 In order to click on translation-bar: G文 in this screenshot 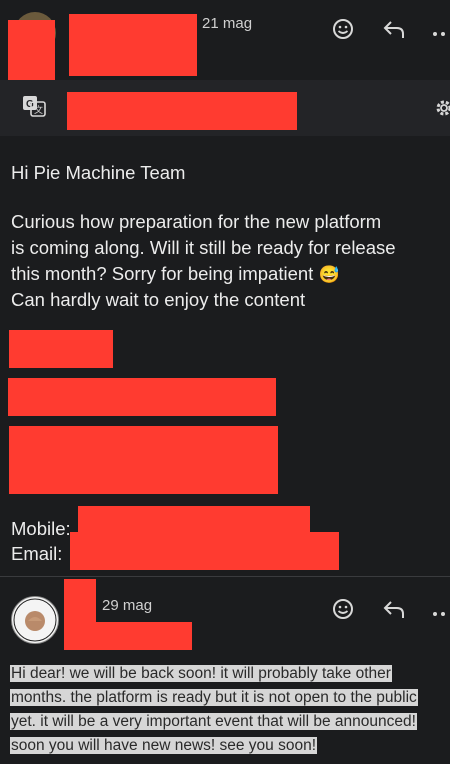, I will do `click(225, 108)`.